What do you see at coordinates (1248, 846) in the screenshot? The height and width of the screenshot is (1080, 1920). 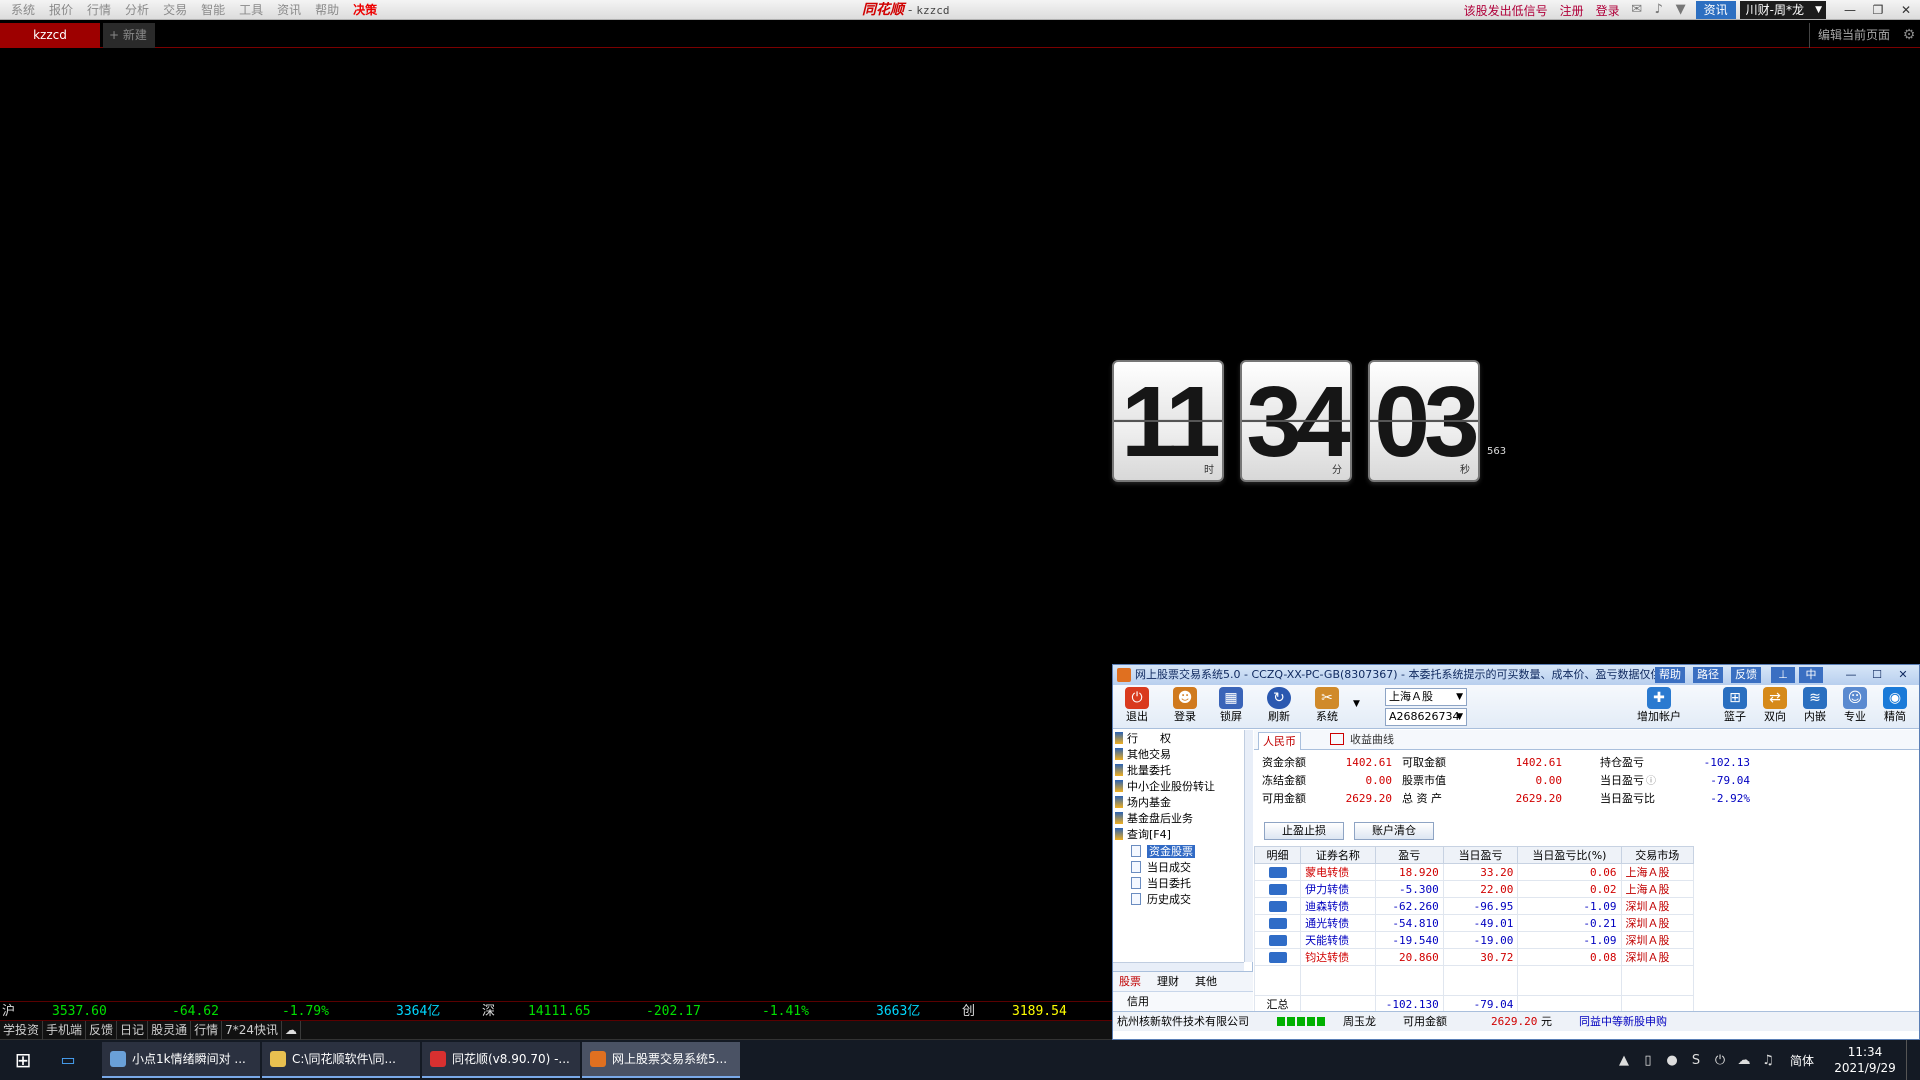 I see `tree-vertical-scrollbar` at bounding box center [1248, 846].